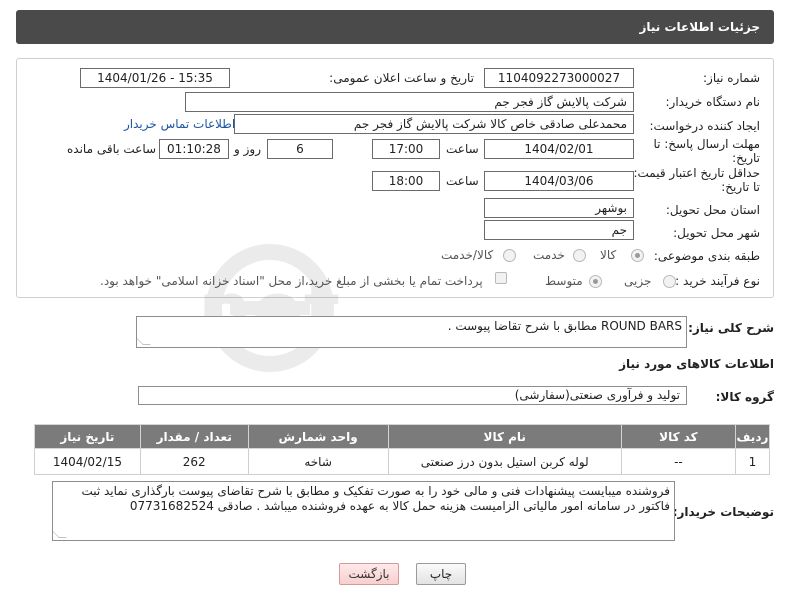 Image resolution: width=788 pixels, height=598 pixels. I want to click on days-label: روز و, so click(247, 149).